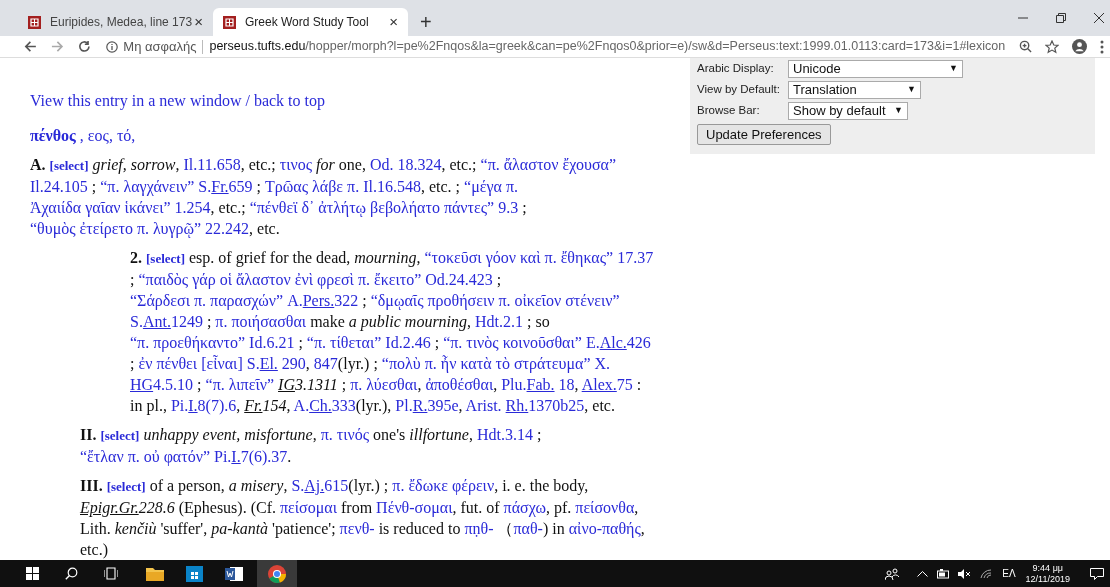  I want to click on text-link: Id.6.21, so click(272, 342).